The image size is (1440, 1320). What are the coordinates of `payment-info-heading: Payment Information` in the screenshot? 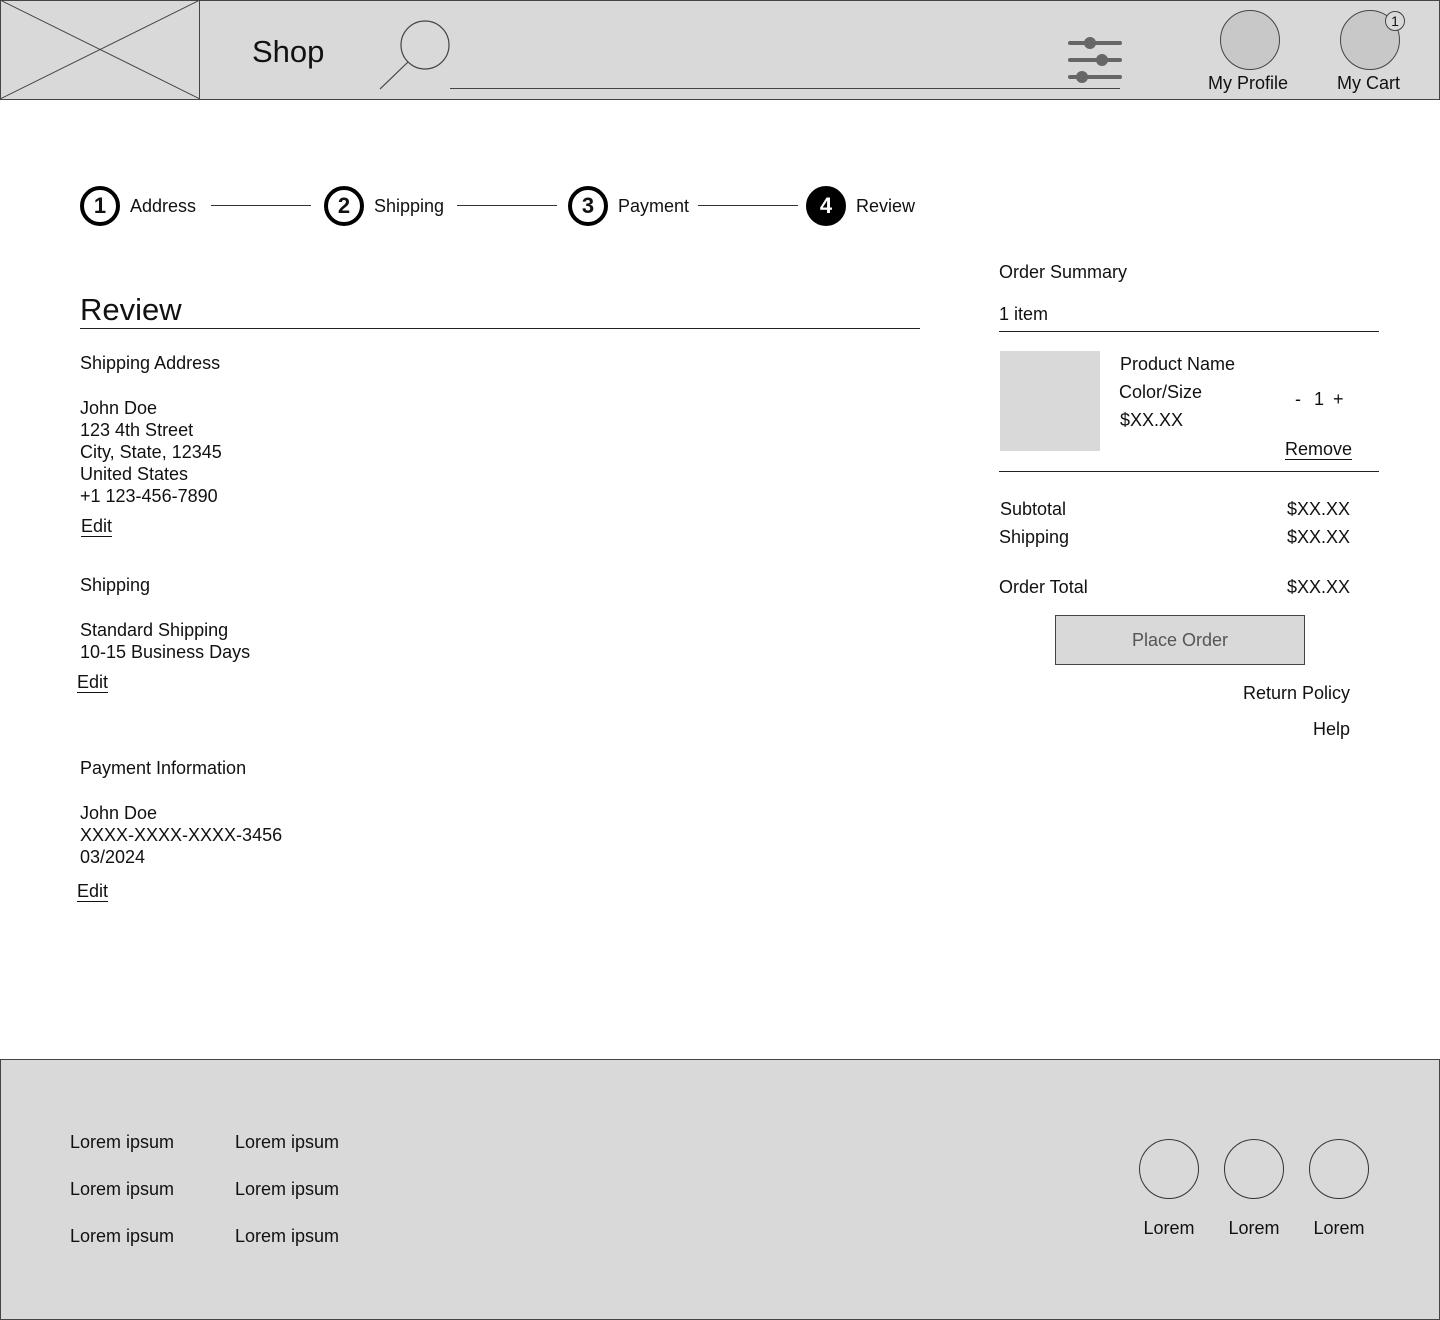 It's located at (163, 768).